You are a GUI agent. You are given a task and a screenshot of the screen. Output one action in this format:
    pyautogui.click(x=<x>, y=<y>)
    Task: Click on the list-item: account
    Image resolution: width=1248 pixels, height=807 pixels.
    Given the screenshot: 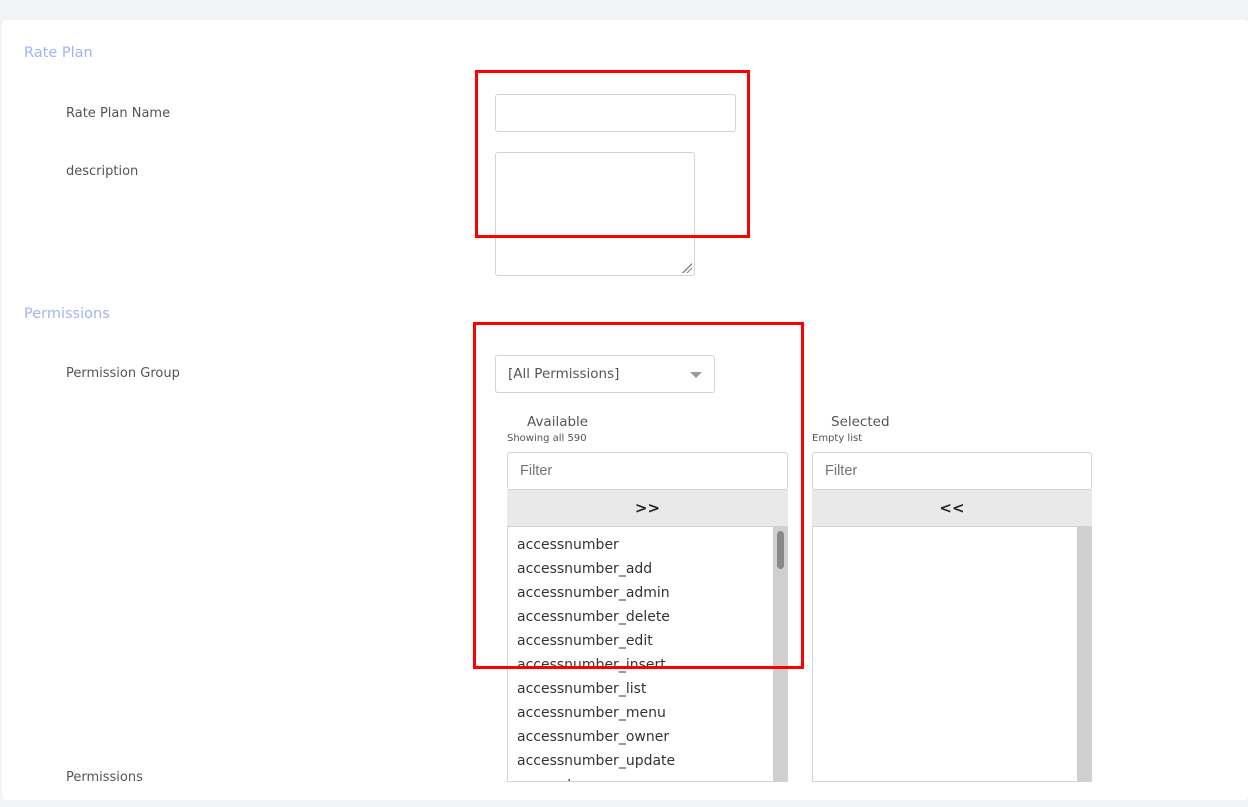 What is the action you would take?
    pyautogui.click(x=647, y=777)
    